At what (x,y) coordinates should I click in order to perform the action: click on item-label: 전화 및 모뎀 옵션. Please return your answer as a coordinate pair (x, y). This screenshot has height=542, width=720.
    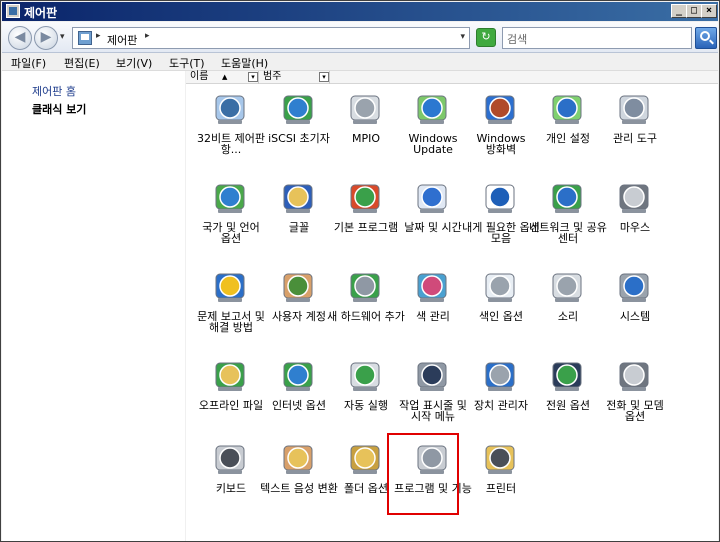
    Looking at the image, I should click on (635, 411).